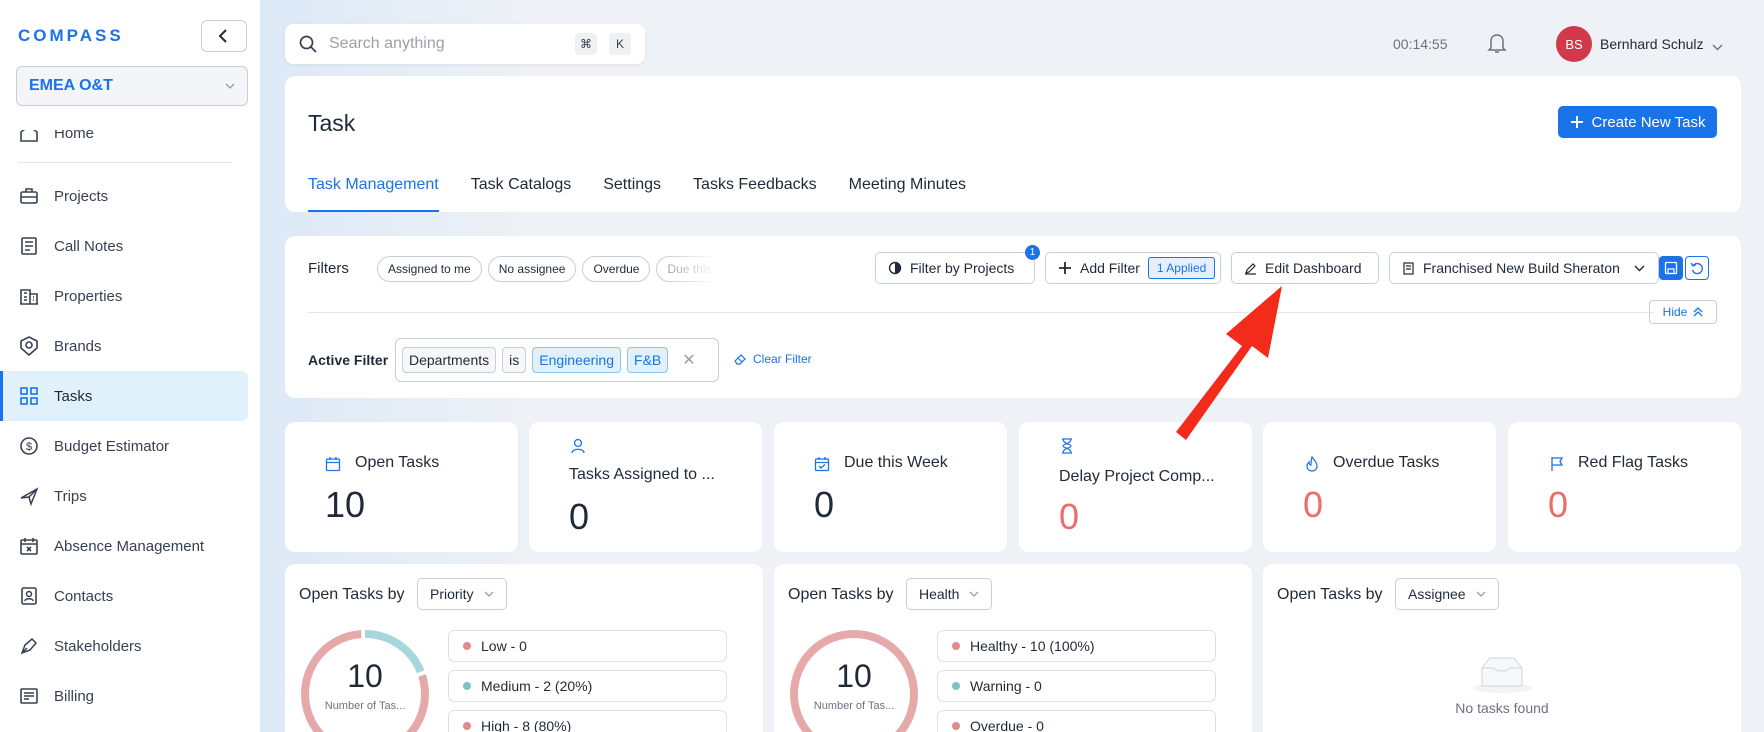 The image size is (1764, 732). I want to click on sidebar-item-call-notes: Call Notes, so click(124, 246).